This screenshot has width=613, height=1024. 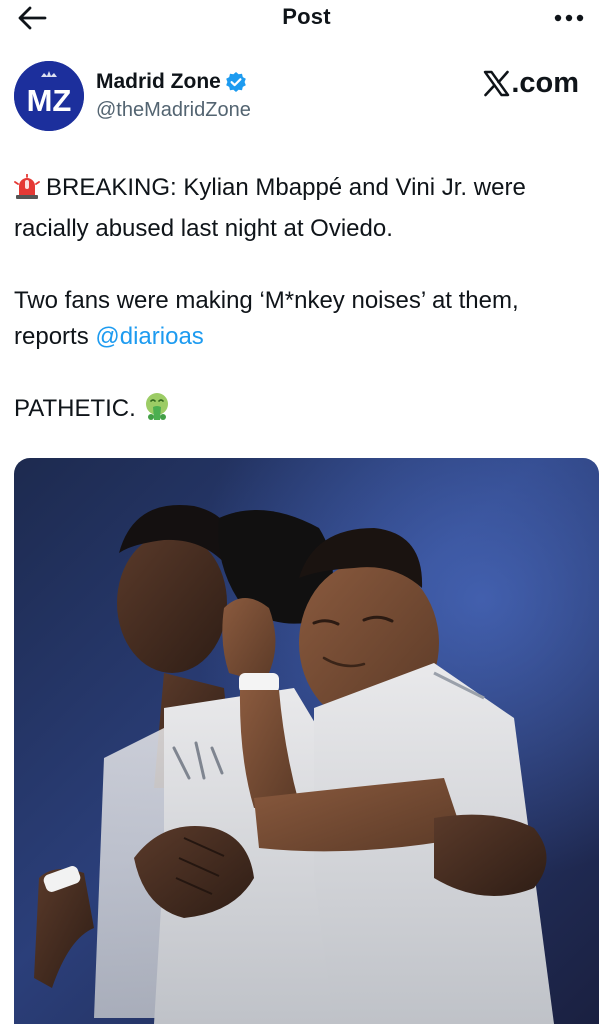 What do you see at coordinates (157, 411) in the screenshot?
I see `face-vomiting-emoji` at bounding box center [157, 411].